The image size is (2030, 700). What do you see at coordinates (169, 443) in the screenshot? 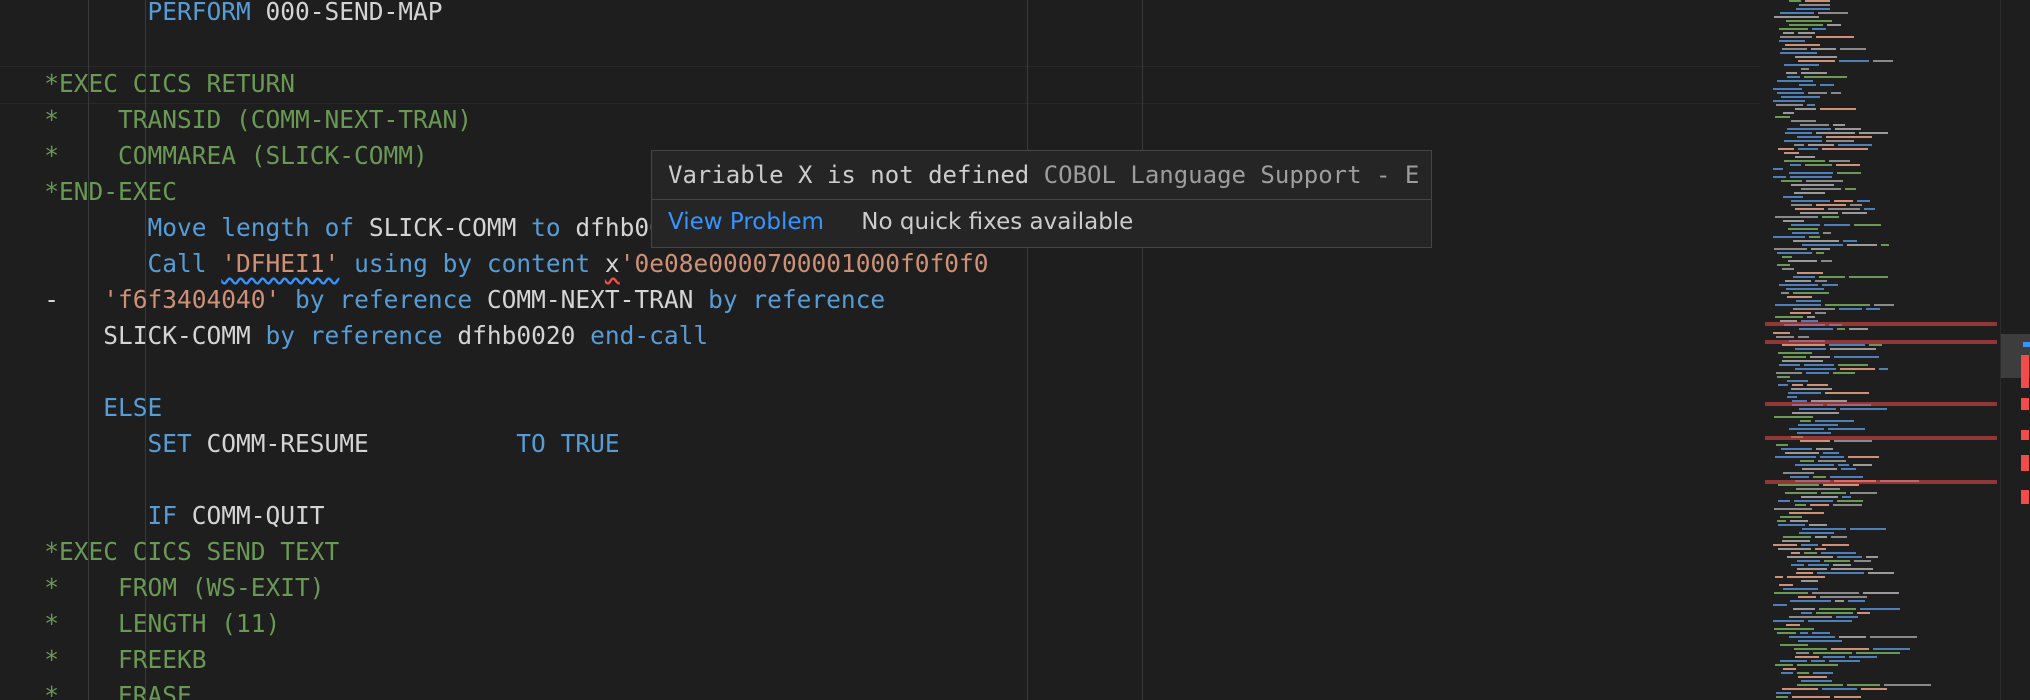
I see `code-token: SET` at bounding box center [169, 443].